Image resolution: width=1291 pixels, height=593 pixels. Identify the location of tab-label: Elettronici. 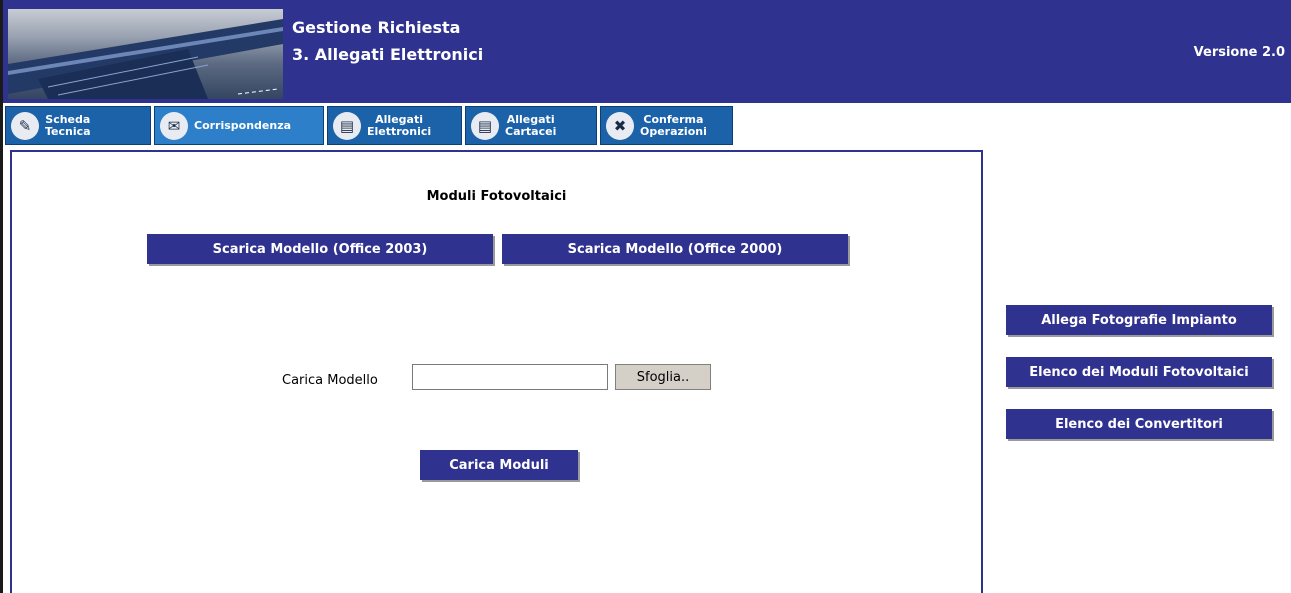
(399, 131).